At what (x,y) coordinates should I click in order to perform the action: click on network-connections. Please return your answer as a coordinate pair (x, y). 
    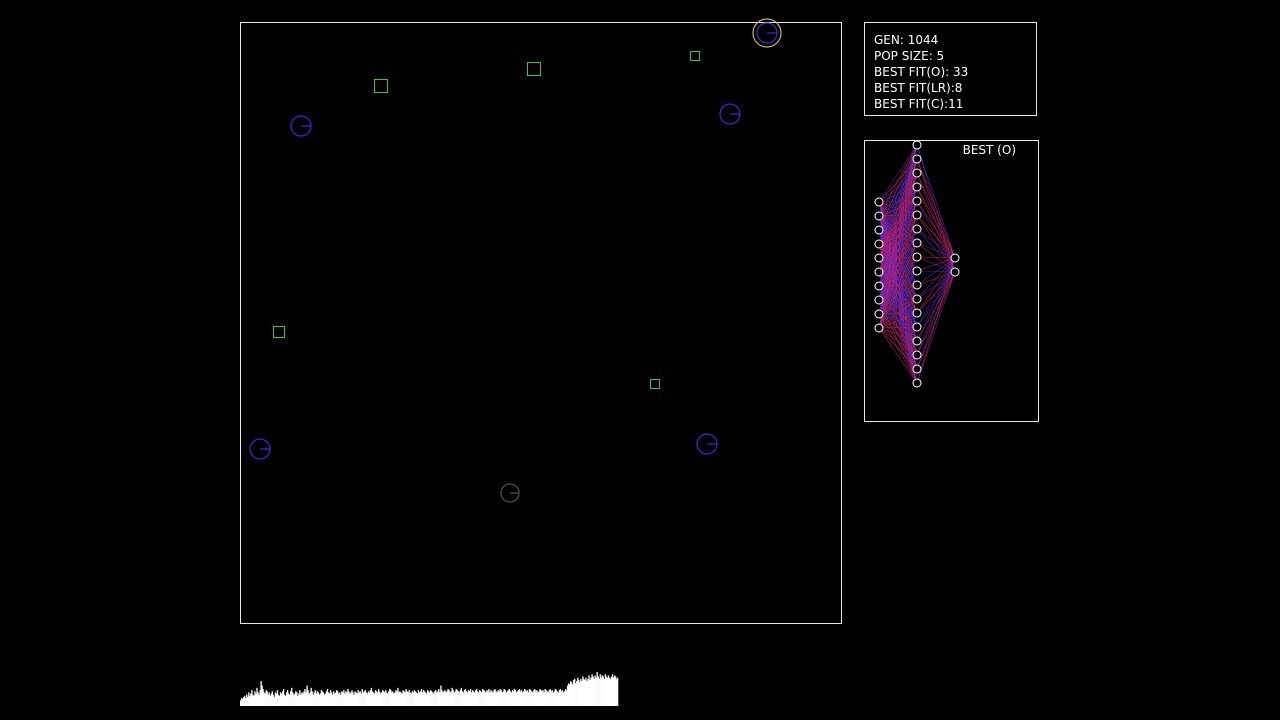
    Looking at the image, I should click on (917, 264).